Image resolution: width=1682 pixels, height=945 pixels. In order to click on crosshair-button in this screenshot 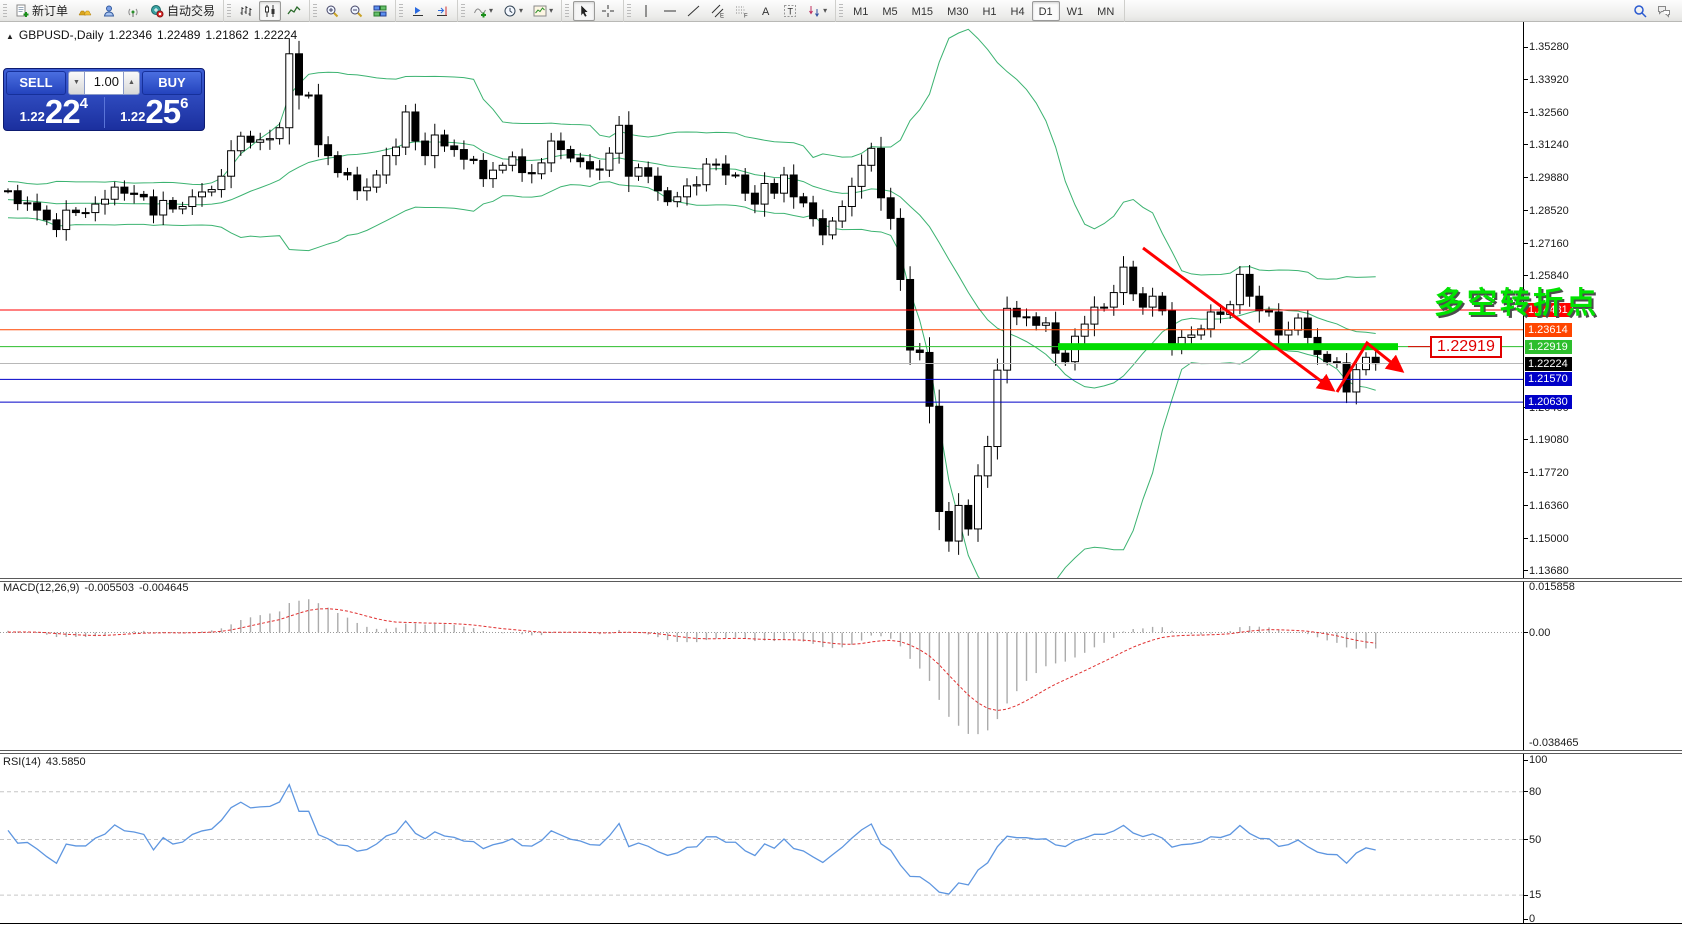, I will do `click(608, 11)`.